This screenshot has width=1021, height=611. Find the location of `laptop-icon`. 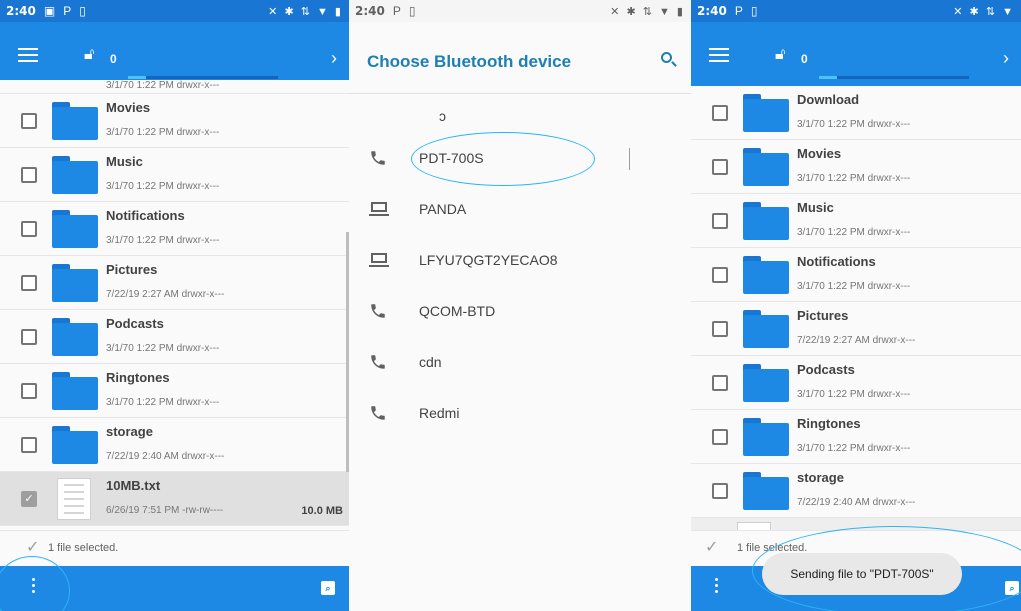

laptop-icon is located at coordinates (379, 209).